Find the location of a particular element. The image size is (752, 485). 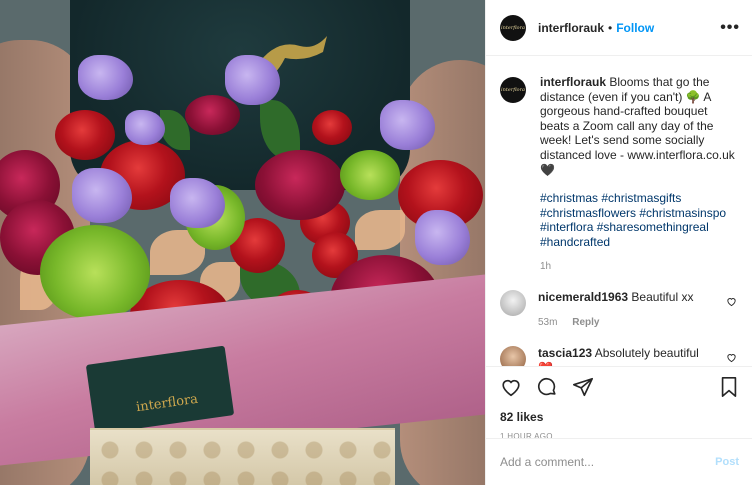

like-heart-icon is located at coordinates (511, 387).